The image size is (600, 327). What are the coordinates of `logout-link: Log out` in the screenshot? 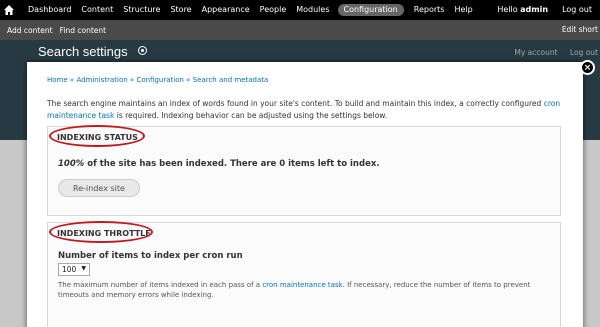 It's located at (577, 10).